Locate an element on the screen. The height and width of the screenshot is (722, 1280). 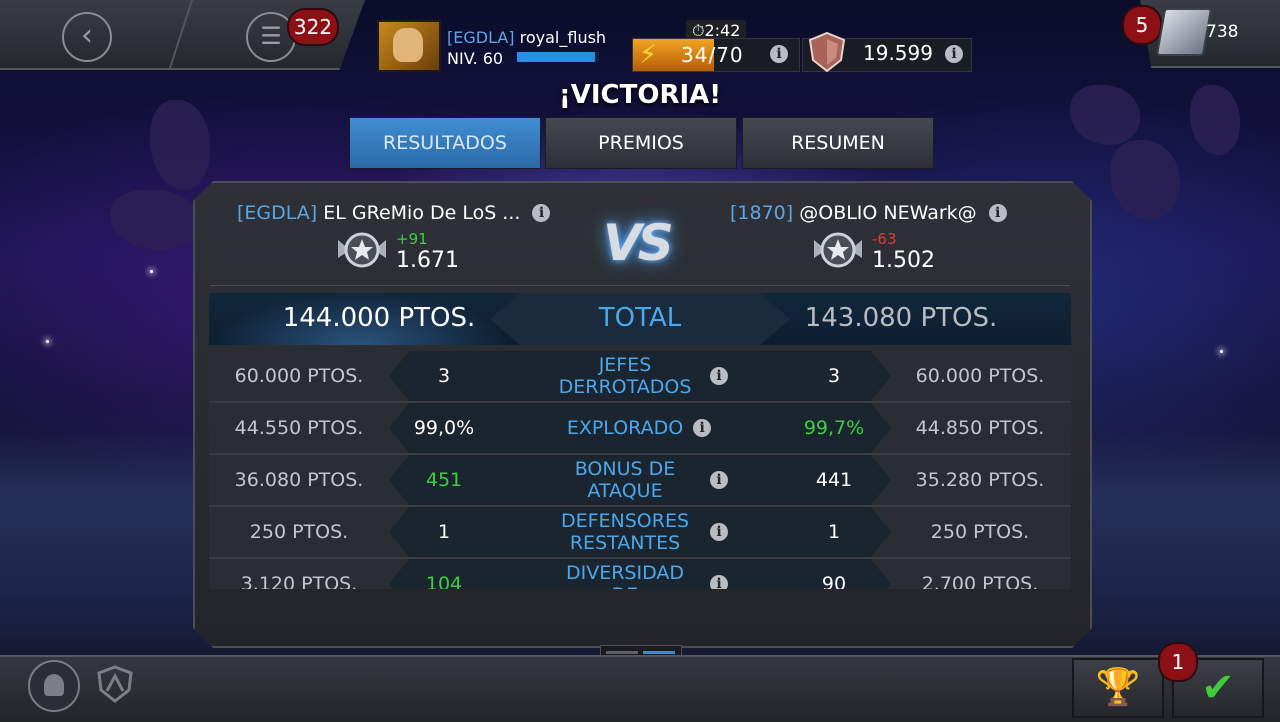
right-points: 250 PTOS. is located at coordinates (980, 532).